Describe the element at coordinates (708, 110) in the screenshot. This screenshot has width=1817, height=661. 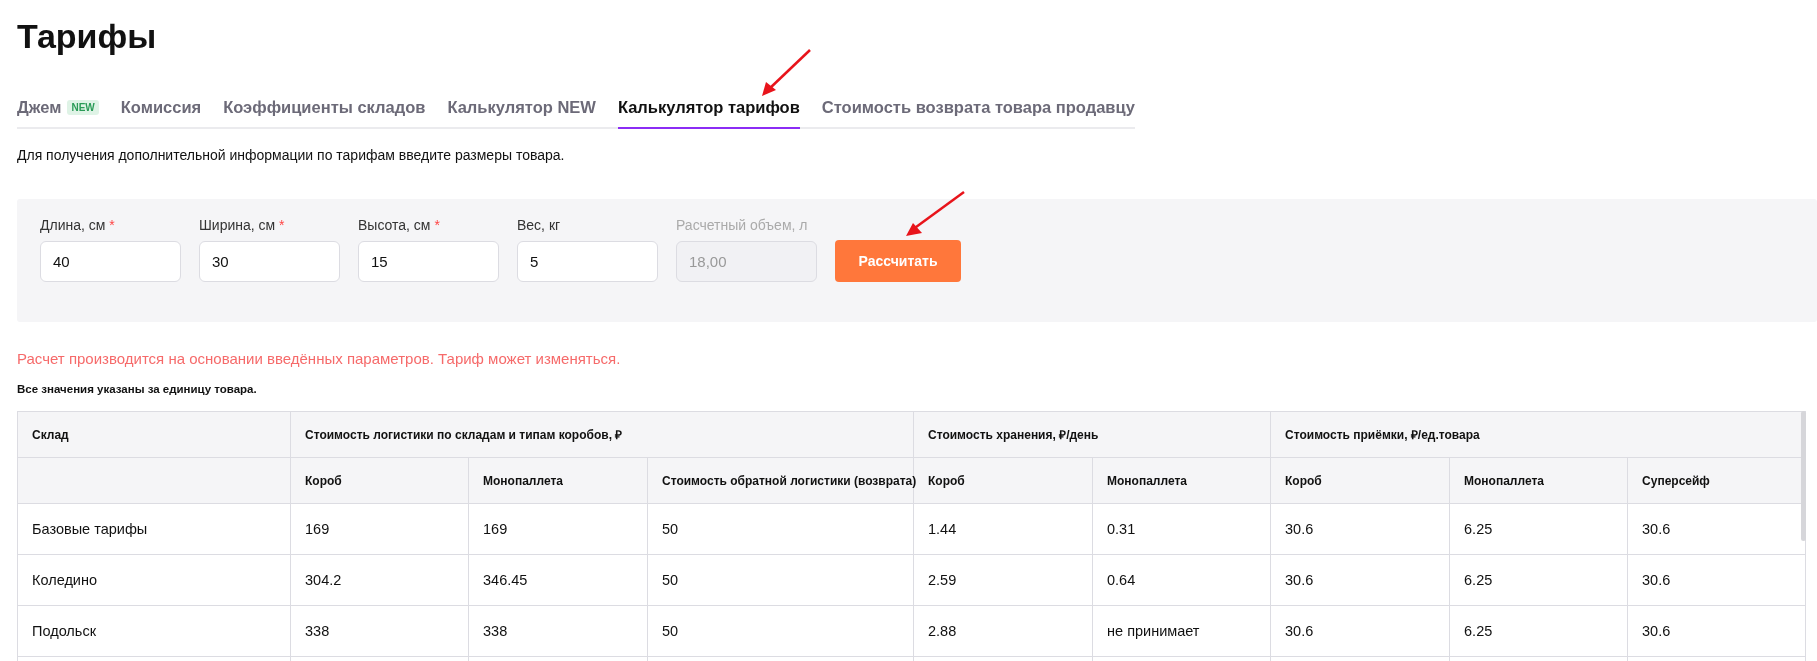
I see `tab: Калькулятор тарифов` at that location.